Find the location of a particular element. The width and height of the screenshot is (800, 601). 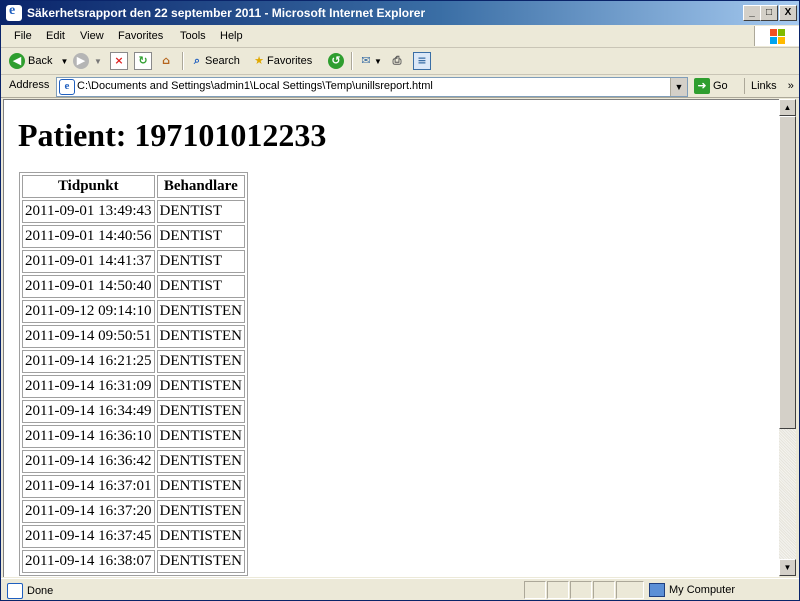

favorites-button: ★ Favorites is located at coordinates (281, 61).